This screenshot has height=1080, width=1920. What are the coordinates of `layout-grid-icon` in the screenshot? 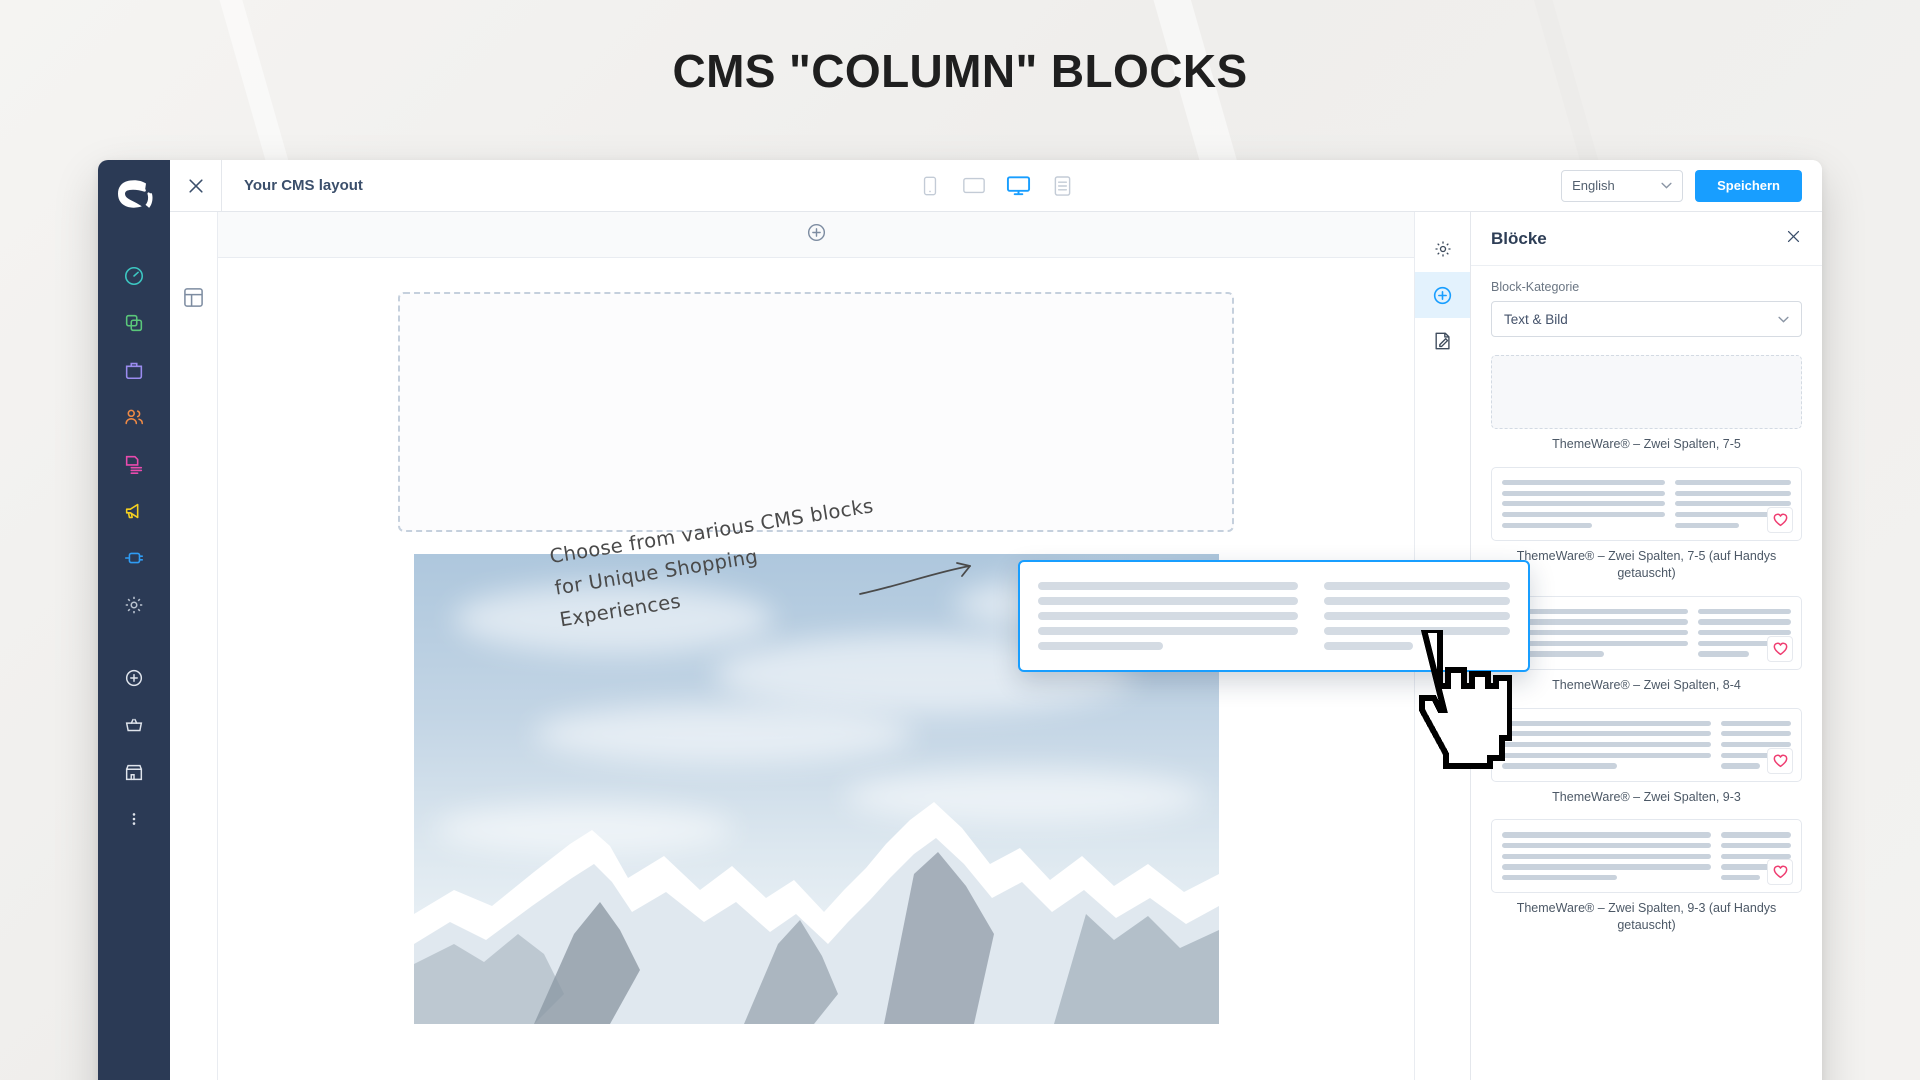 It's located at (194, 297).